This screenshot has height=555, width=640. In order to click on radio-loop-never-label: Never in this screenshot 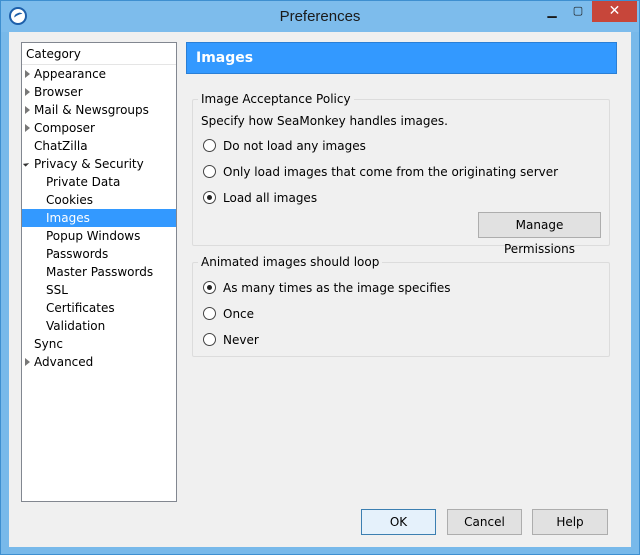, I will do `click(241, 340)`.